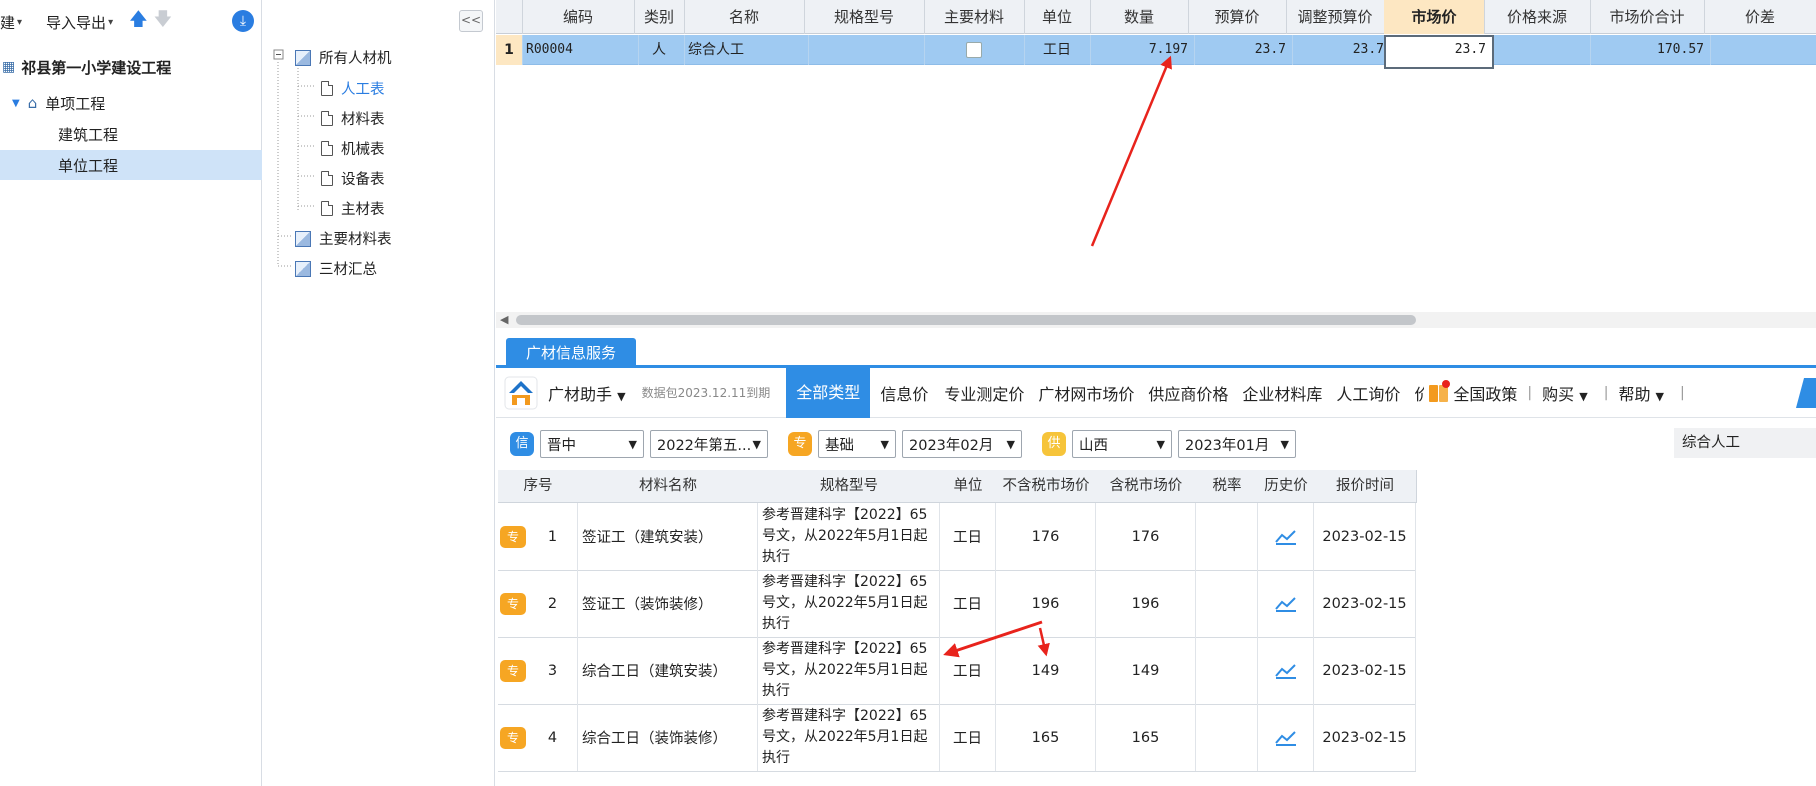 Image resolution: width=1816 pixels, height=786 pixels. I want to click on supplier-month-select: 2023年01月 ▼, so click(1237, 444).